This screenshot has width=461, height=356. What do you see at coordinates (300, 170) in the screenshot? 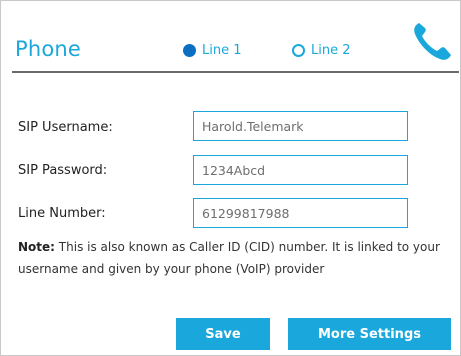
I see `sip-password-input` at bounding box center [300, 170].